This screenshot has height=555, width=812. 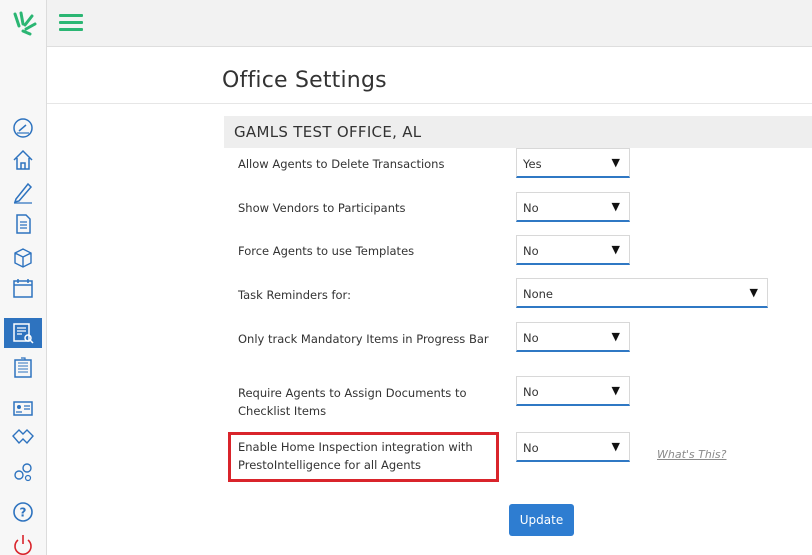 I want to click on menu-toggle-icon, so click(x=71, y=23).